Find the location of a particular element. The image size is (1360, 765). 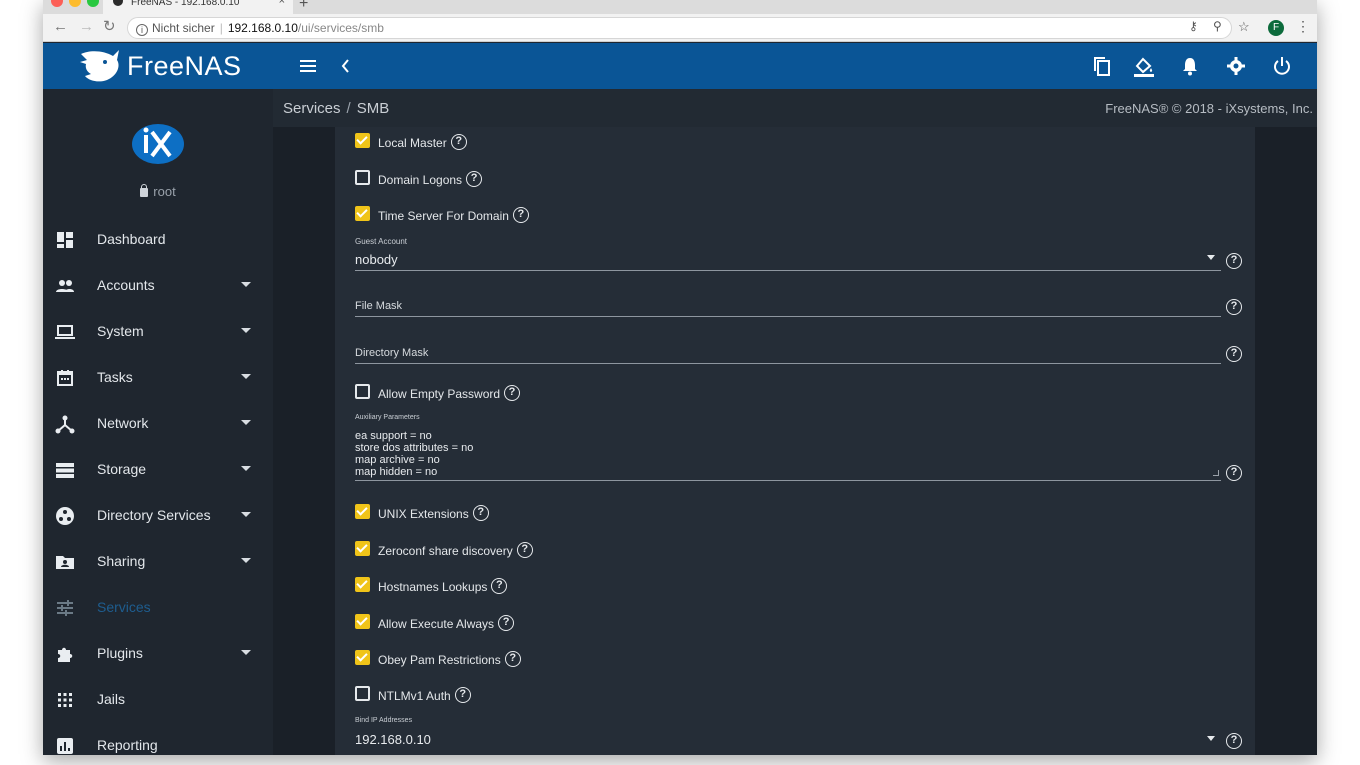

aux-param-line: map archive = no is located at coordinates (397, 460).